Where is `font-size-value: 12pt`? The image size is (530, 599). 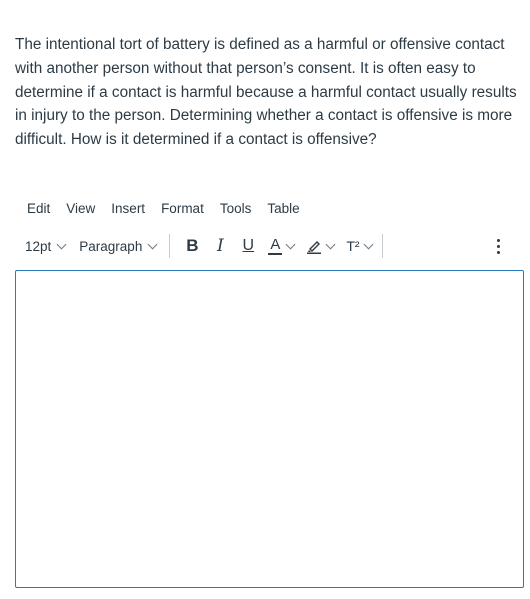 font-size-value: 12pt is located at coordinates (38, 246).